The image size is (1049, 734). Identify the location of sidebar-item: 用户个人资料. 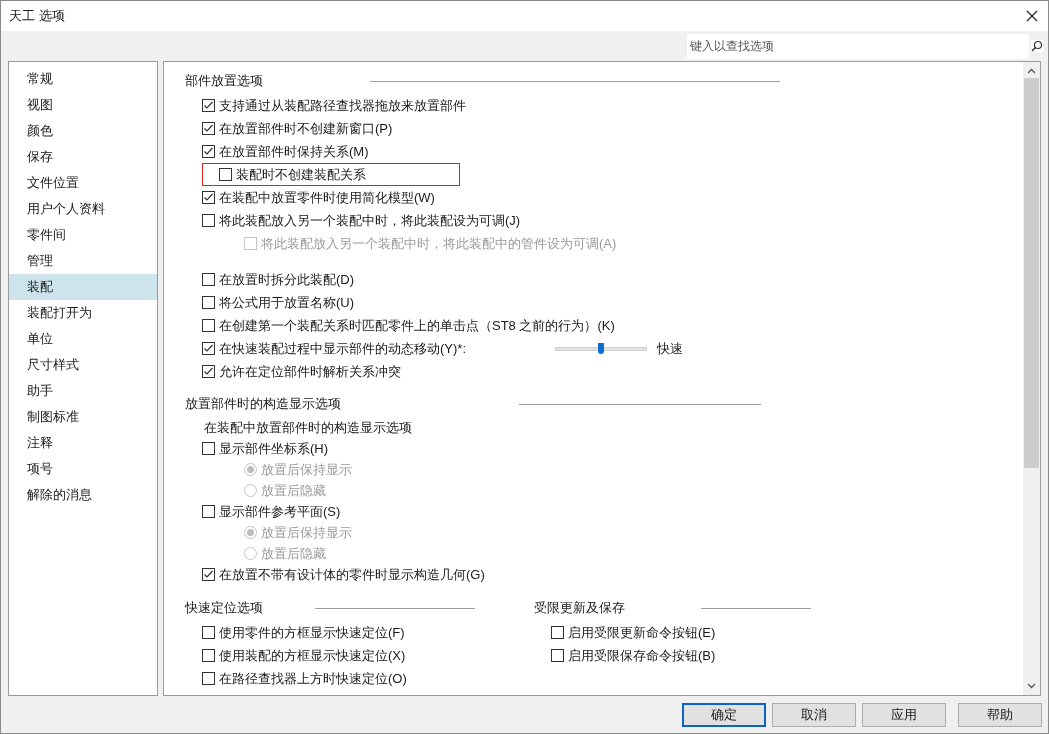
(83, 209).